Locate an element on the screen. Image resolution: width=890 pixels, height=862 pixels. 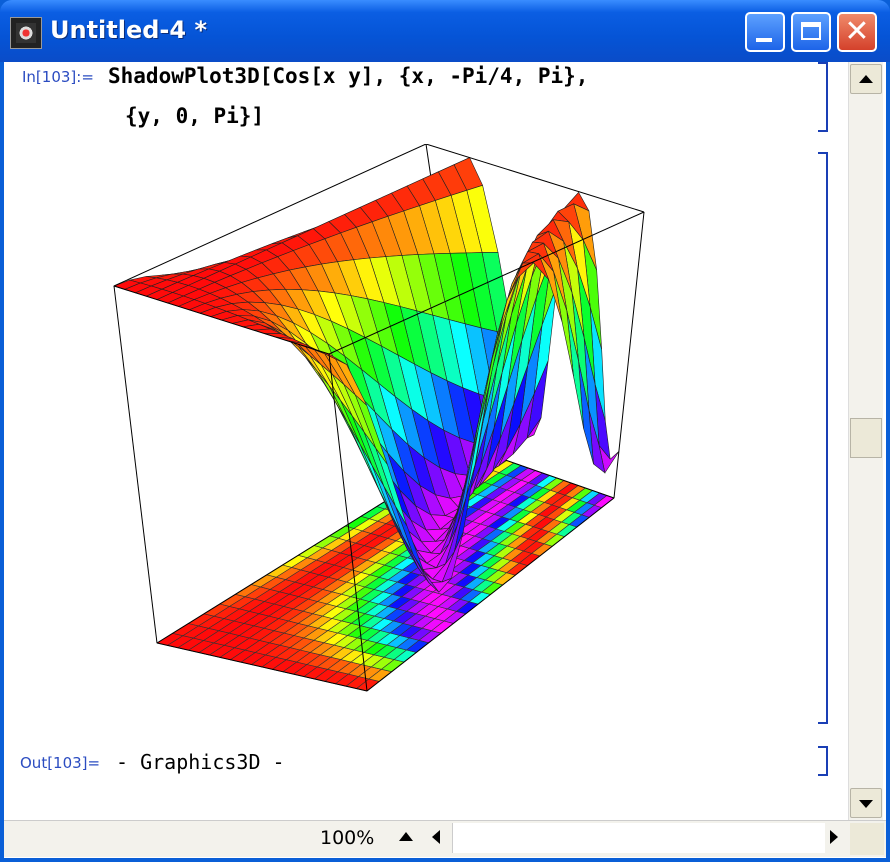
vertical-scrollbar is located at coordinates (865, 441).